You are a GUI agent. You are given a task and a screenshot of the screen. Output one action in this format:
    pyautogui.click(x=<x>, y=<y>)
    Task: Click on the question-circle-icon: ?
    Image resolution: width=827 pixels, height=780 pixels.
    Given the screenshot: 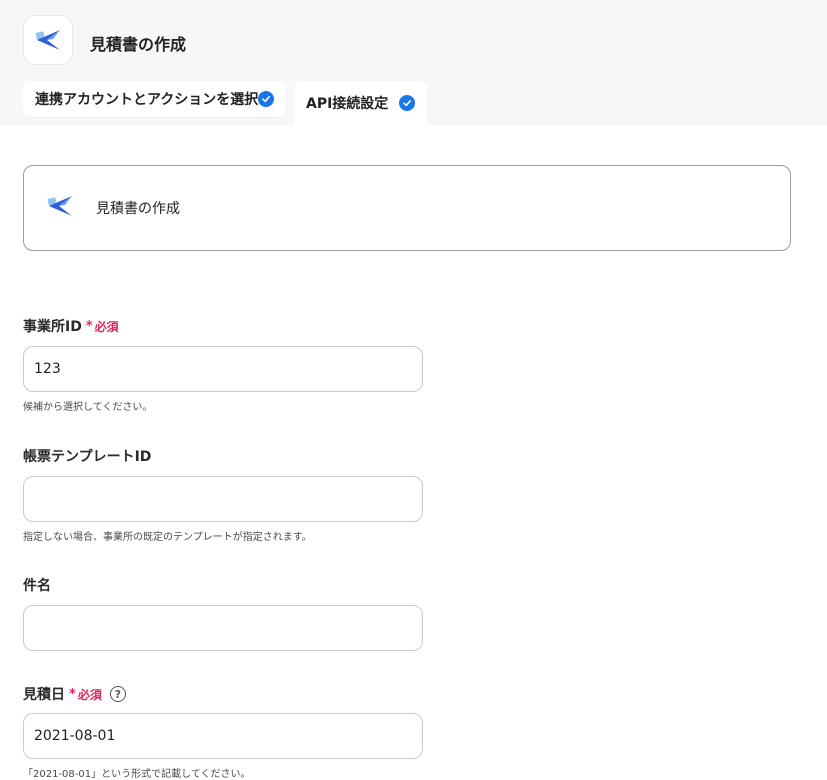 What is the action you would take?
    pyautogui.click(x=117, y=694)
    